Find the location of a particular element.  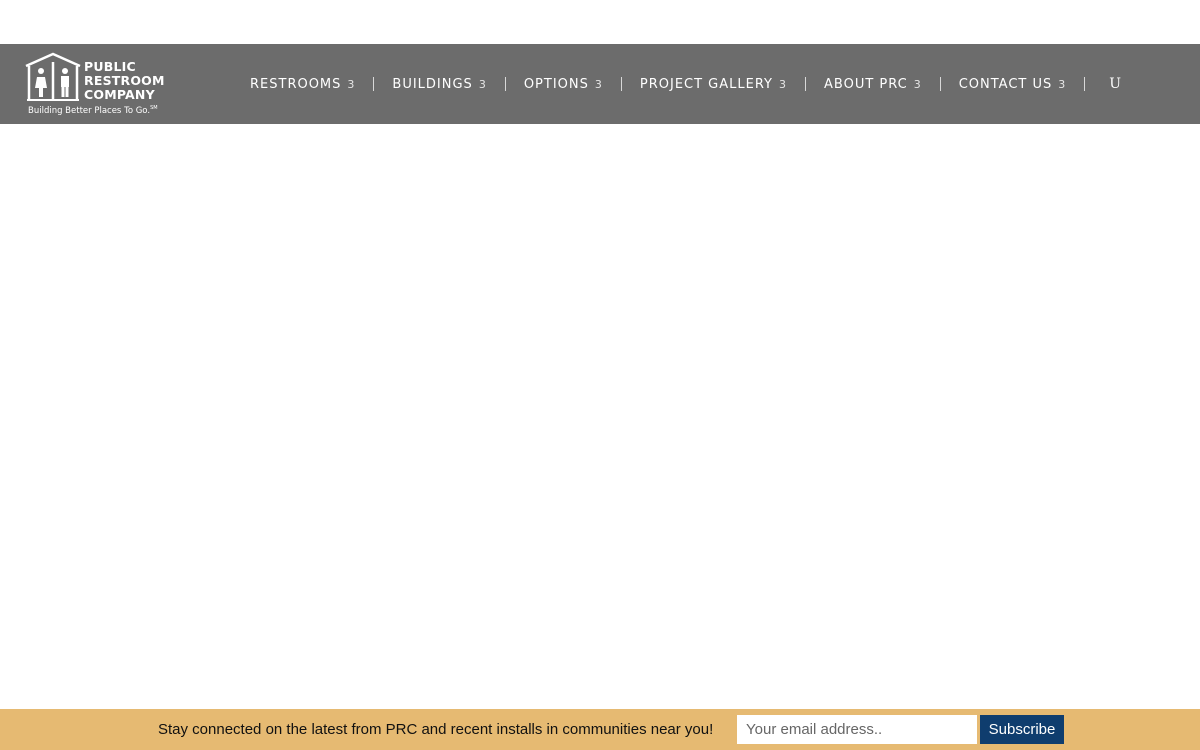

logo-line: RESTROOM is located at coordinates (124, 80).